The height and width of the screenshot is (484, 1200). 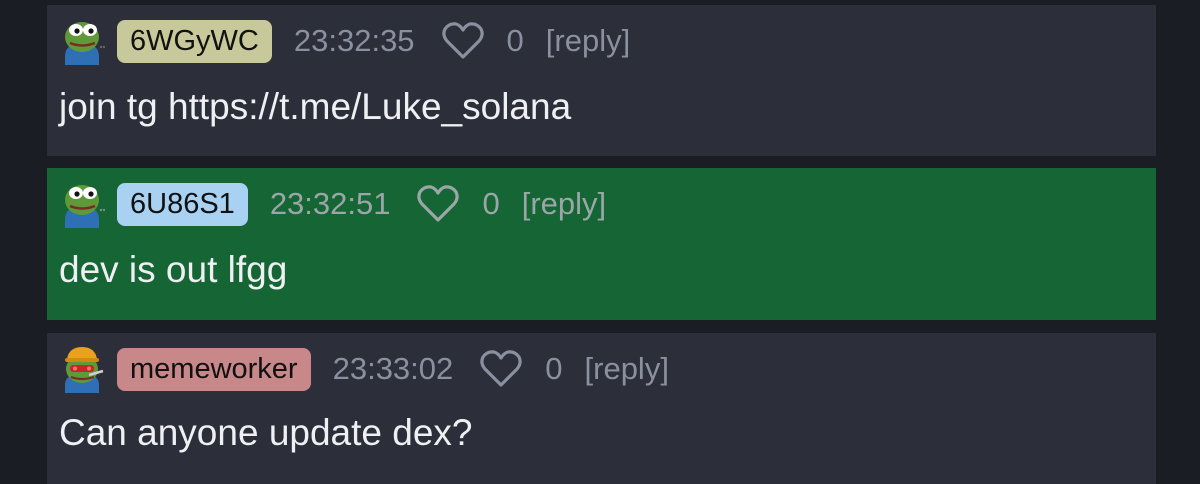 What do you see at coordinates (173, 269) in the screenshot?
I see `comment-text: dev is out lfgg` at bounding box center [173, 269].